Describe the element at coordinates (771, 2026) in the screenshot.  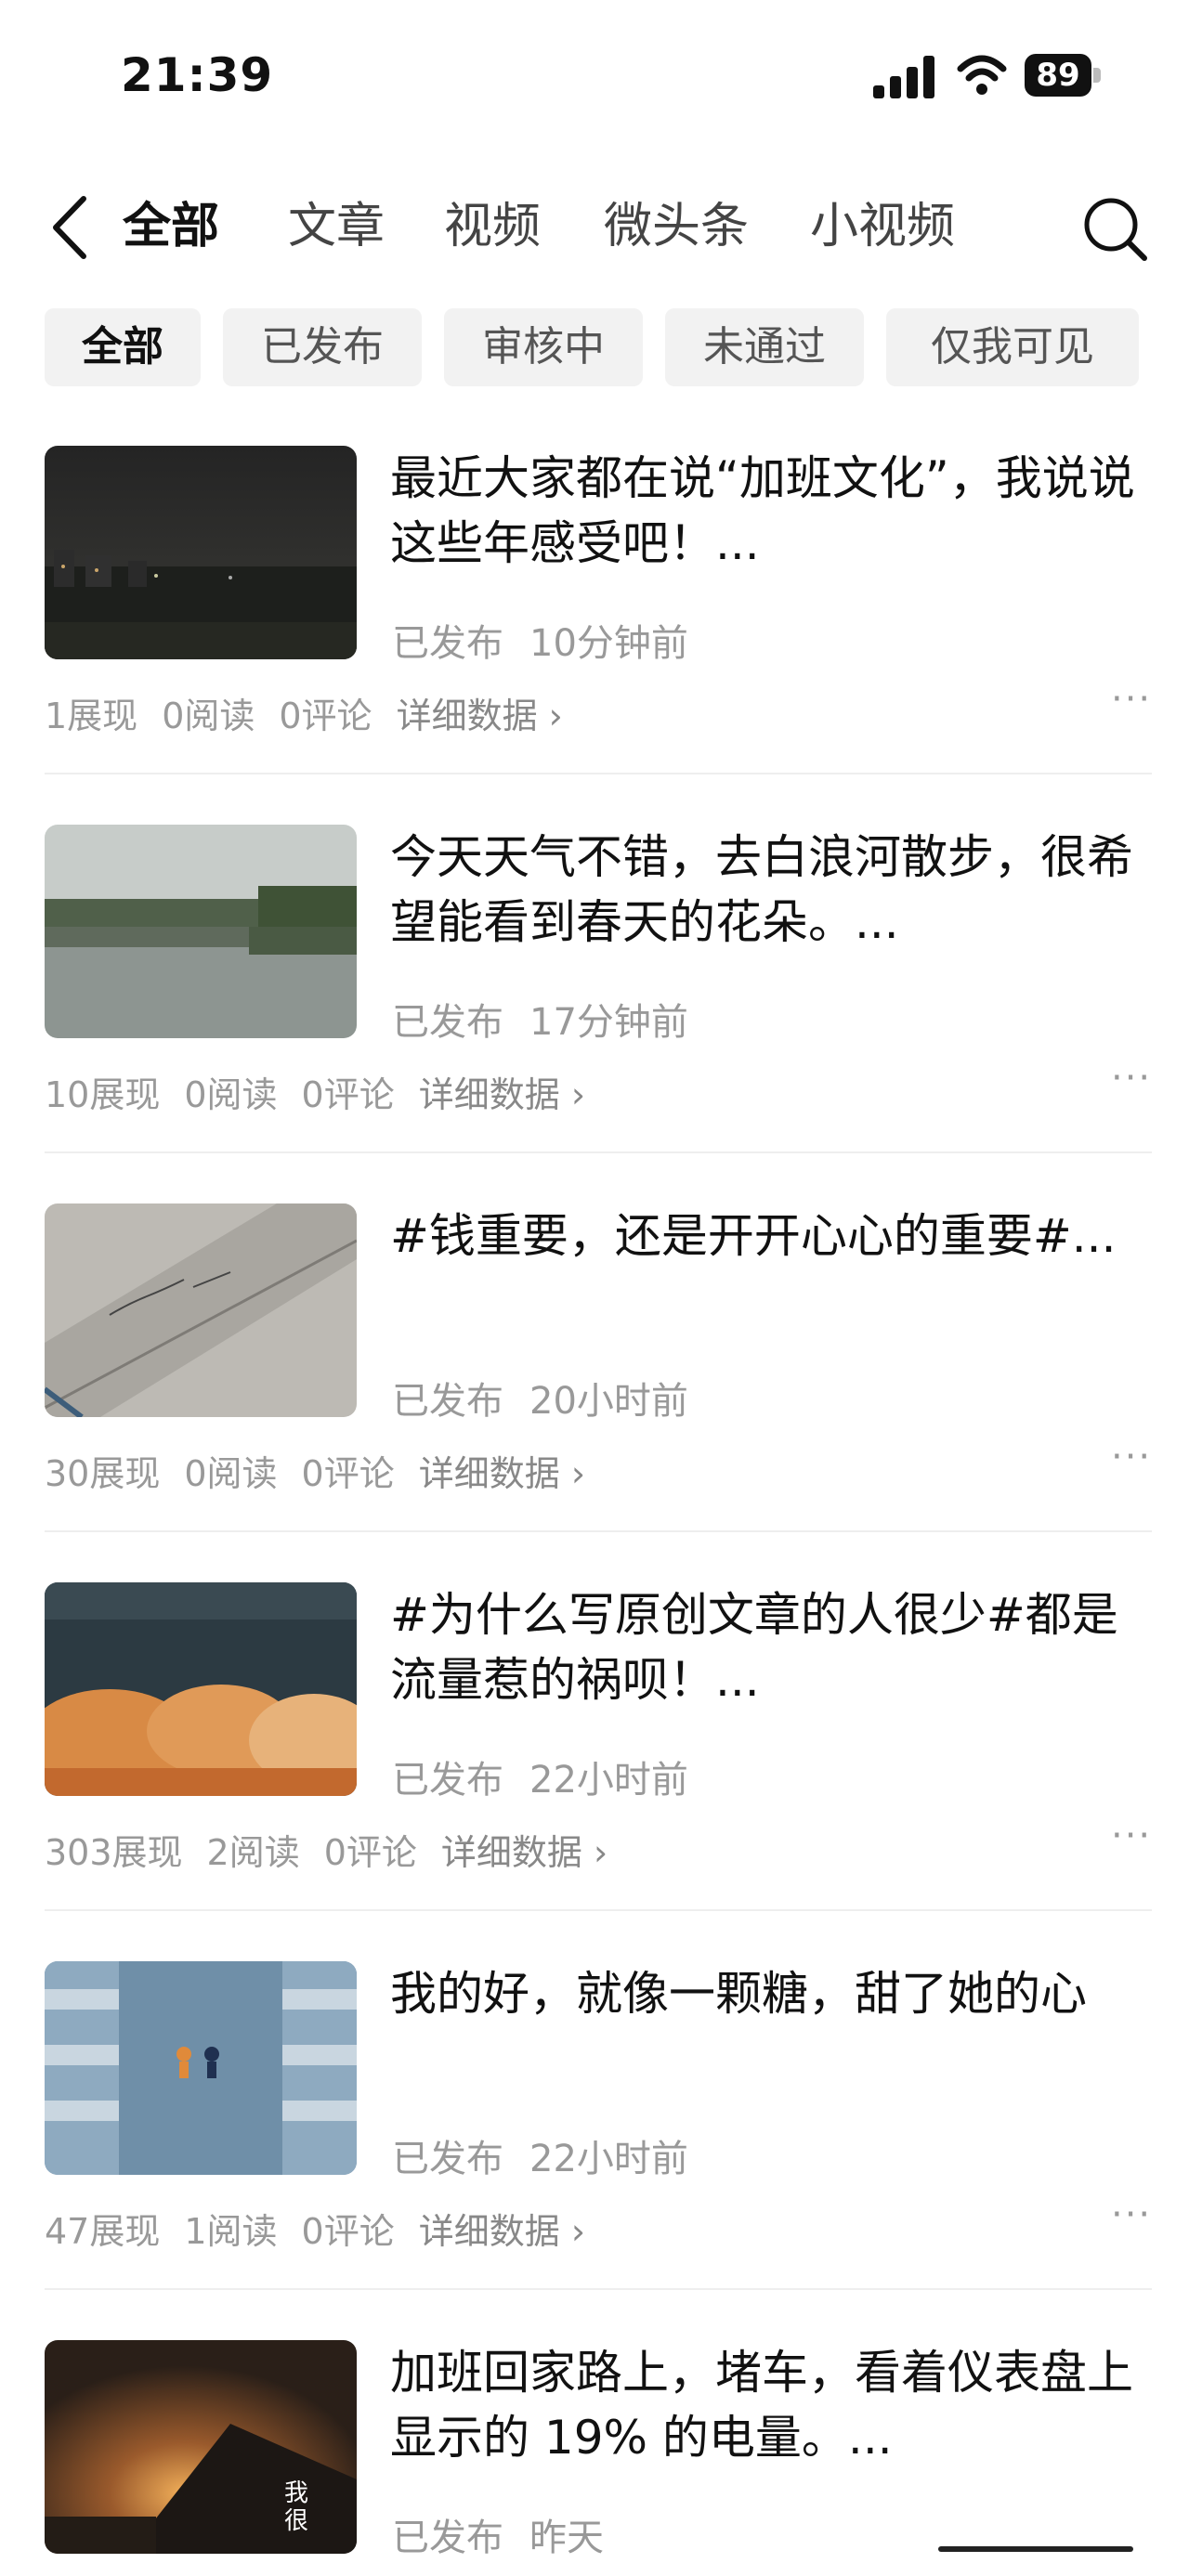
I see `article-title: 我的好，就像一颗糖，甜了她的心` at that location.